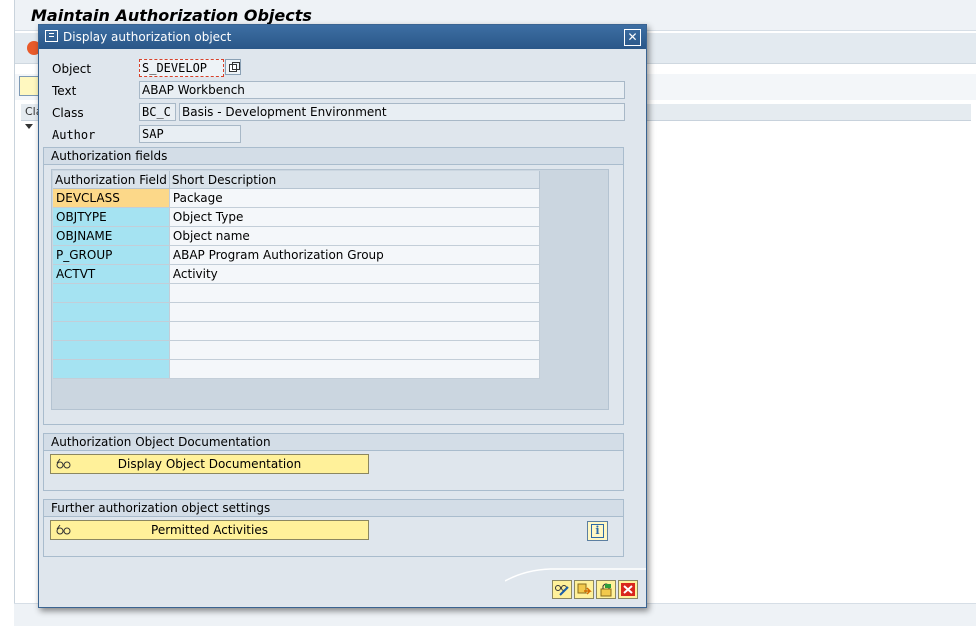 The width and height of the screenshot is (976, 629). I want to click on transfer-button, so click(584, 589).